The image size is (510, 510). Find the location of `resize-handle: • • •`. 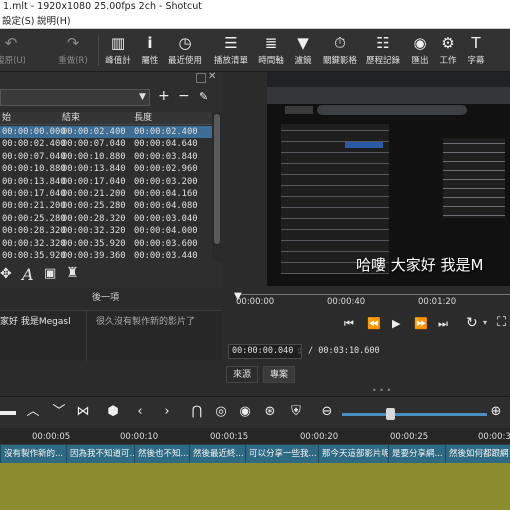

resize-handle: • • • is located at coordinates (381, 390).